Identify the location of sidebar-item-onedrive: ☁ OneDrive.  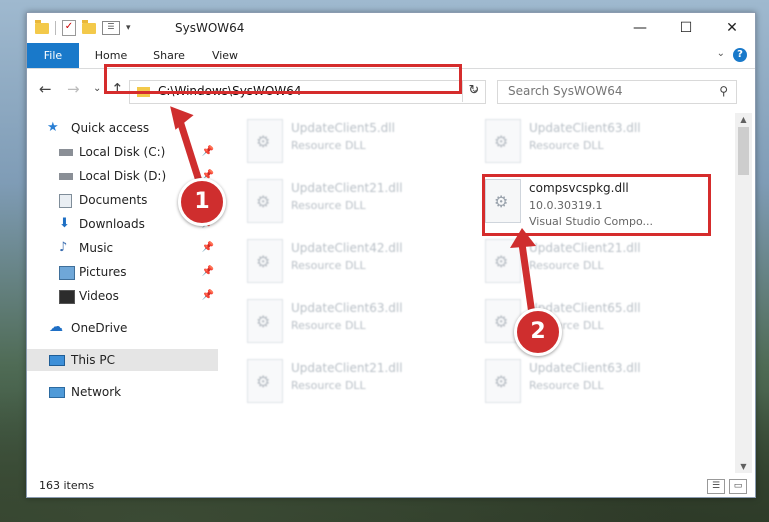
(122, 328).